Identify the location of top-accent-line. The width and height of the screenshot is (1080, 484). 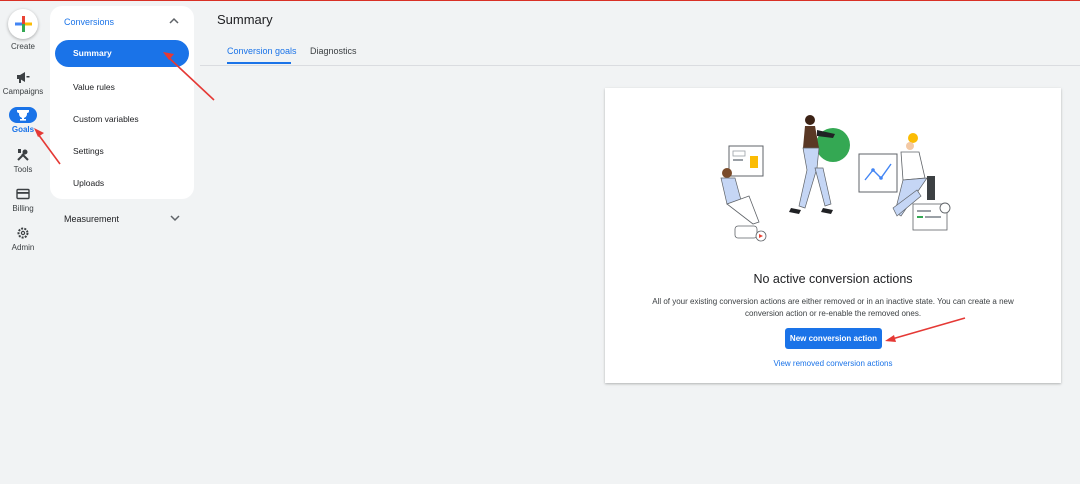
(540, 0).